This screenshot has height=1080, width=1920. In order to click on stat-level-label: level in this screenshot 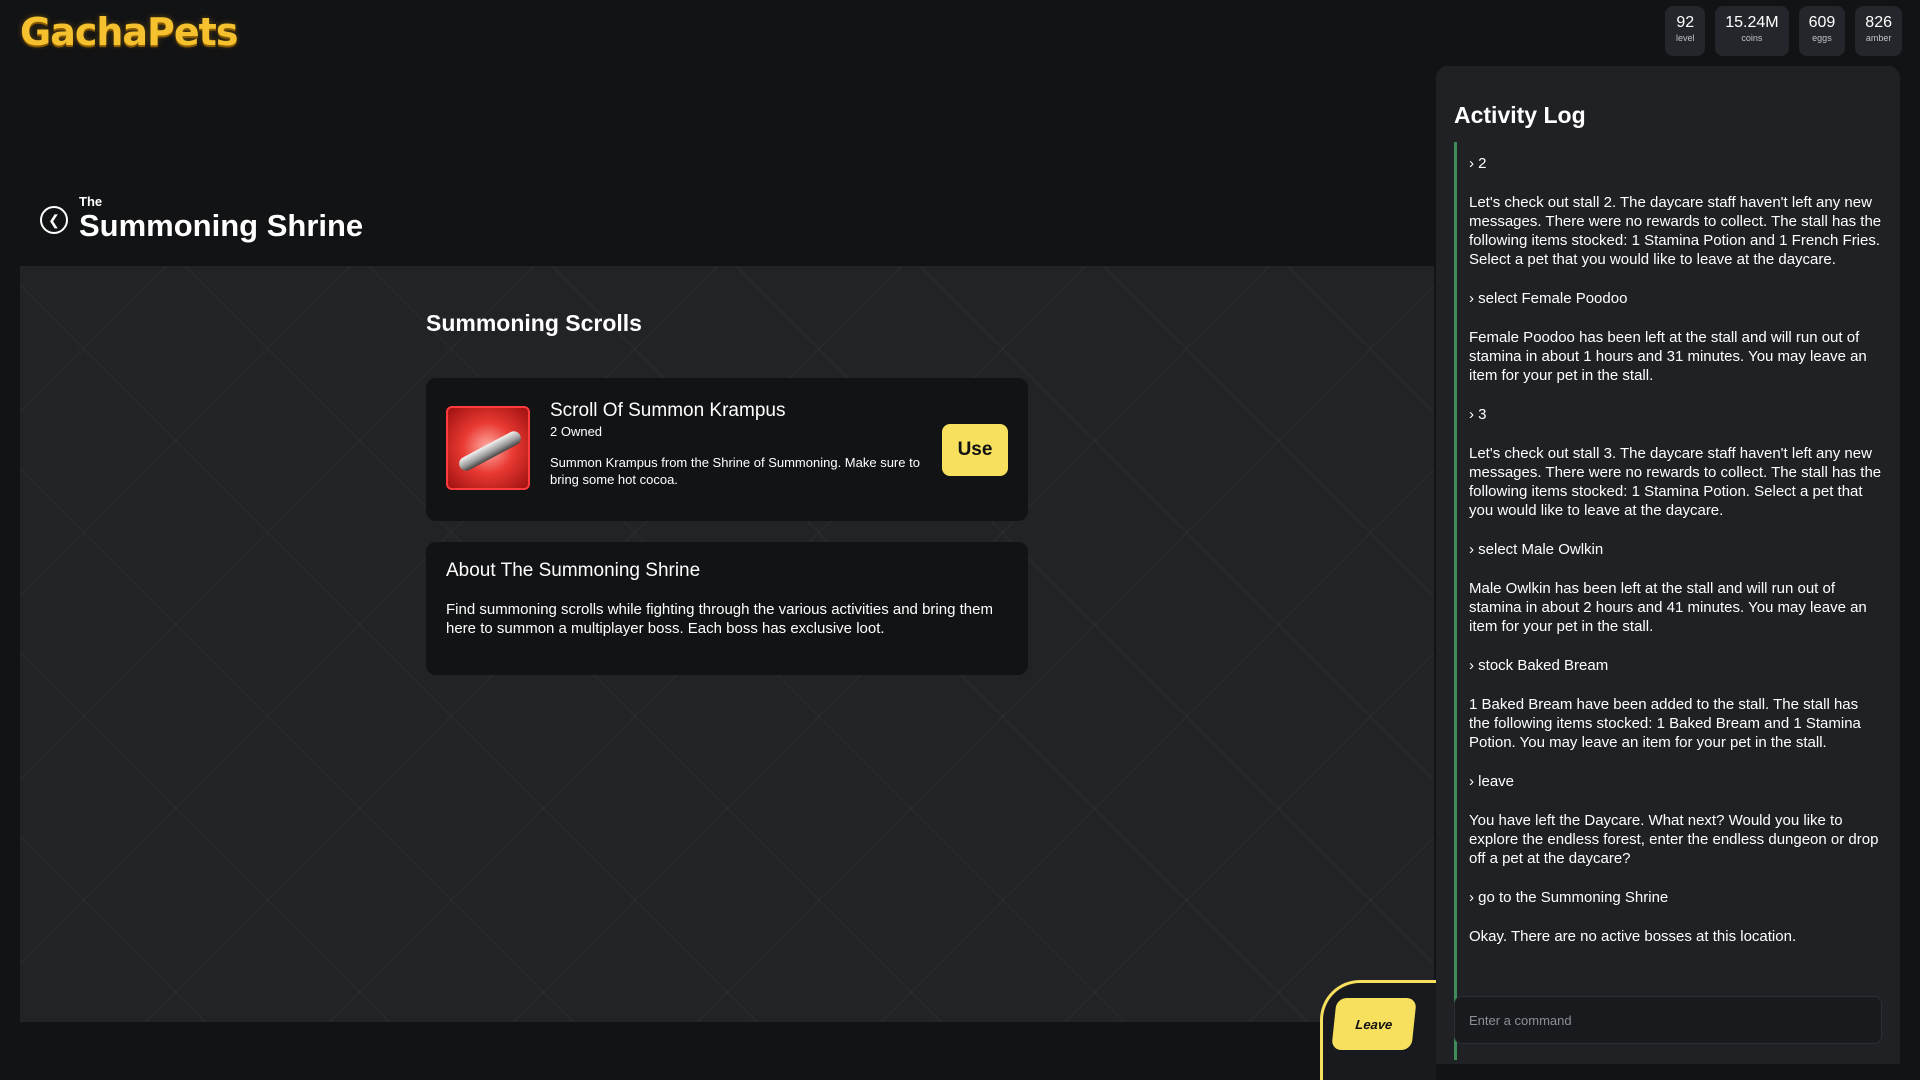, I will do `click(1685, 38)`.